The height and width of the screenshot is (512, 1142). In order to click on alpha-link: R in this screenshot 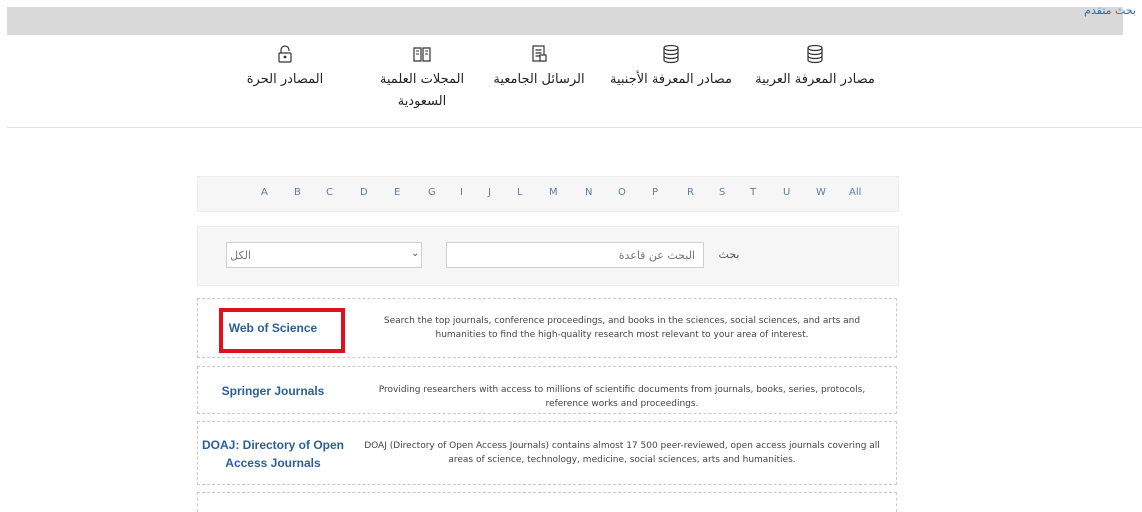, I will do `click(690, 192)`.